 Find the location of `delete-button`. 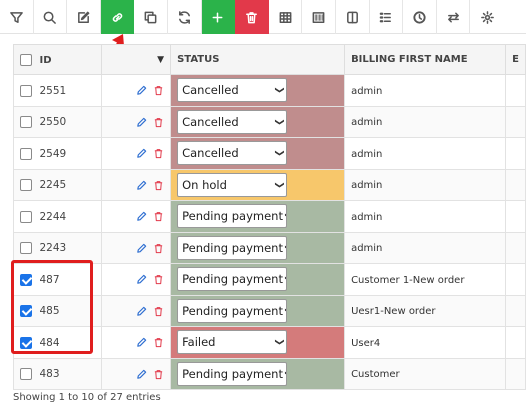

delete-button is located at coordinates (252, 17).